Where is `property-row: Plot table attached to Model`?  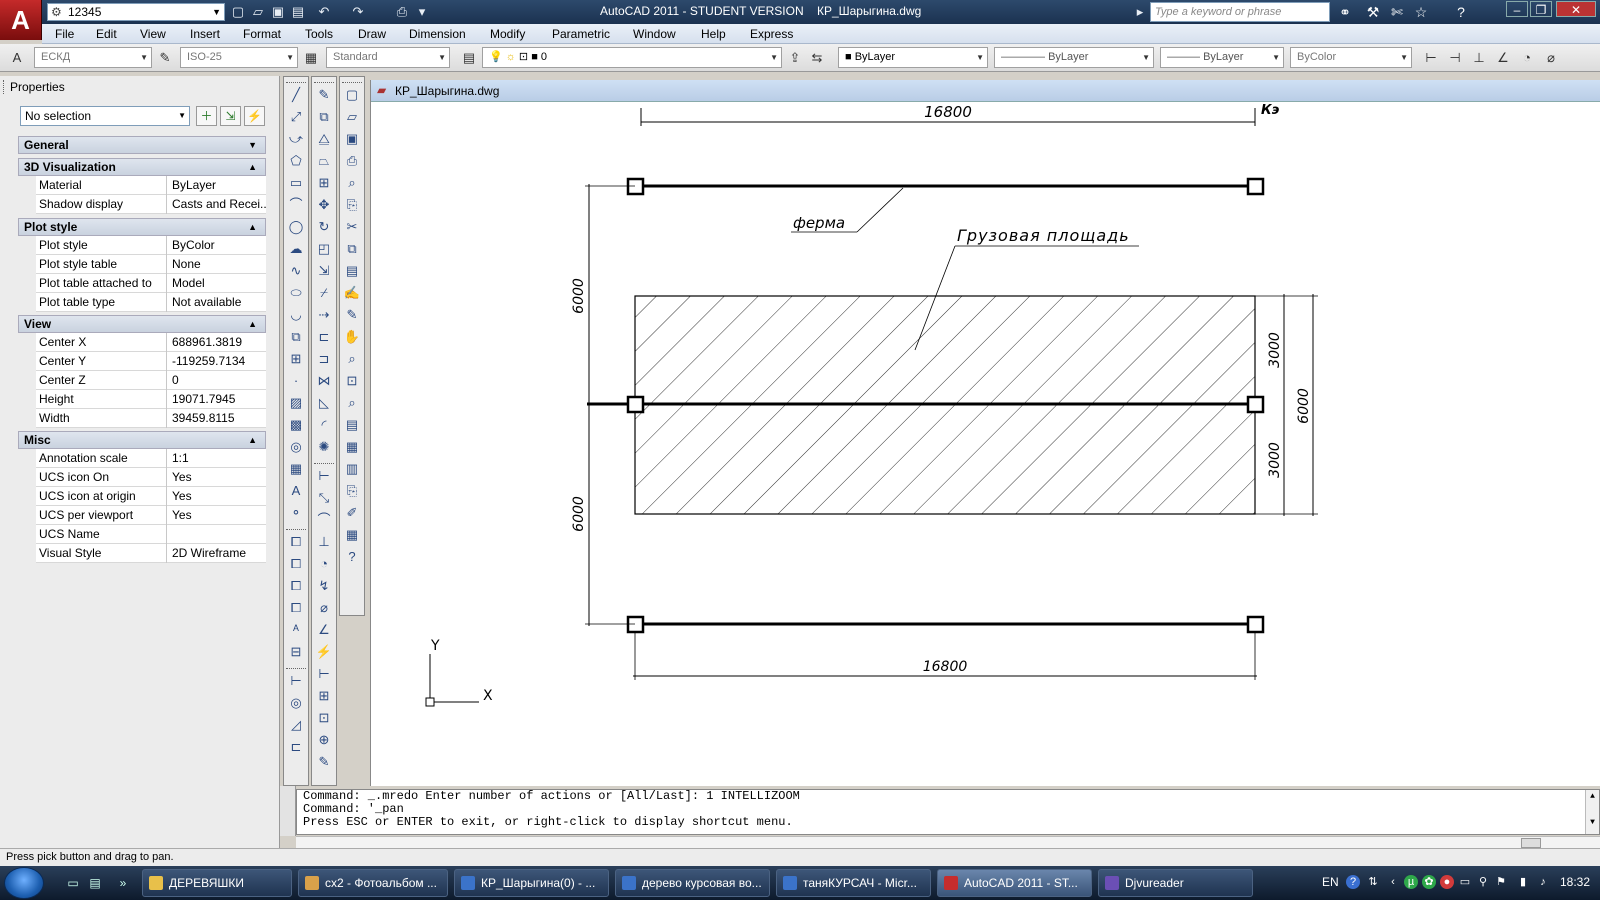 property-row: Plot table attached to Model is located at coordinates (151, 283).